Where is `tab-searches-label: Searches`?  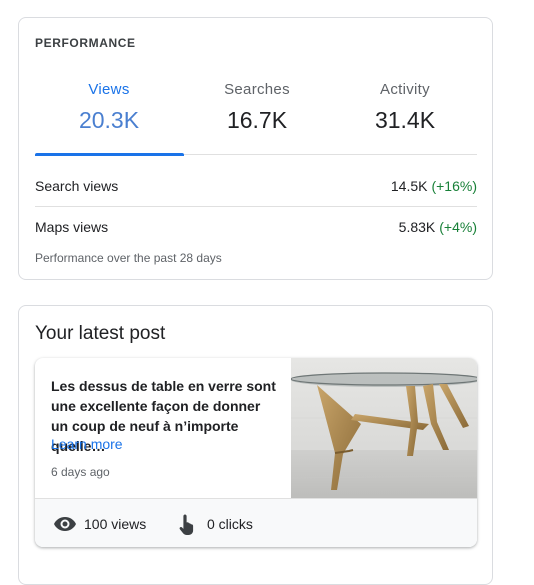
tab-searches-label: Searches is located at coordinates (257, 89).